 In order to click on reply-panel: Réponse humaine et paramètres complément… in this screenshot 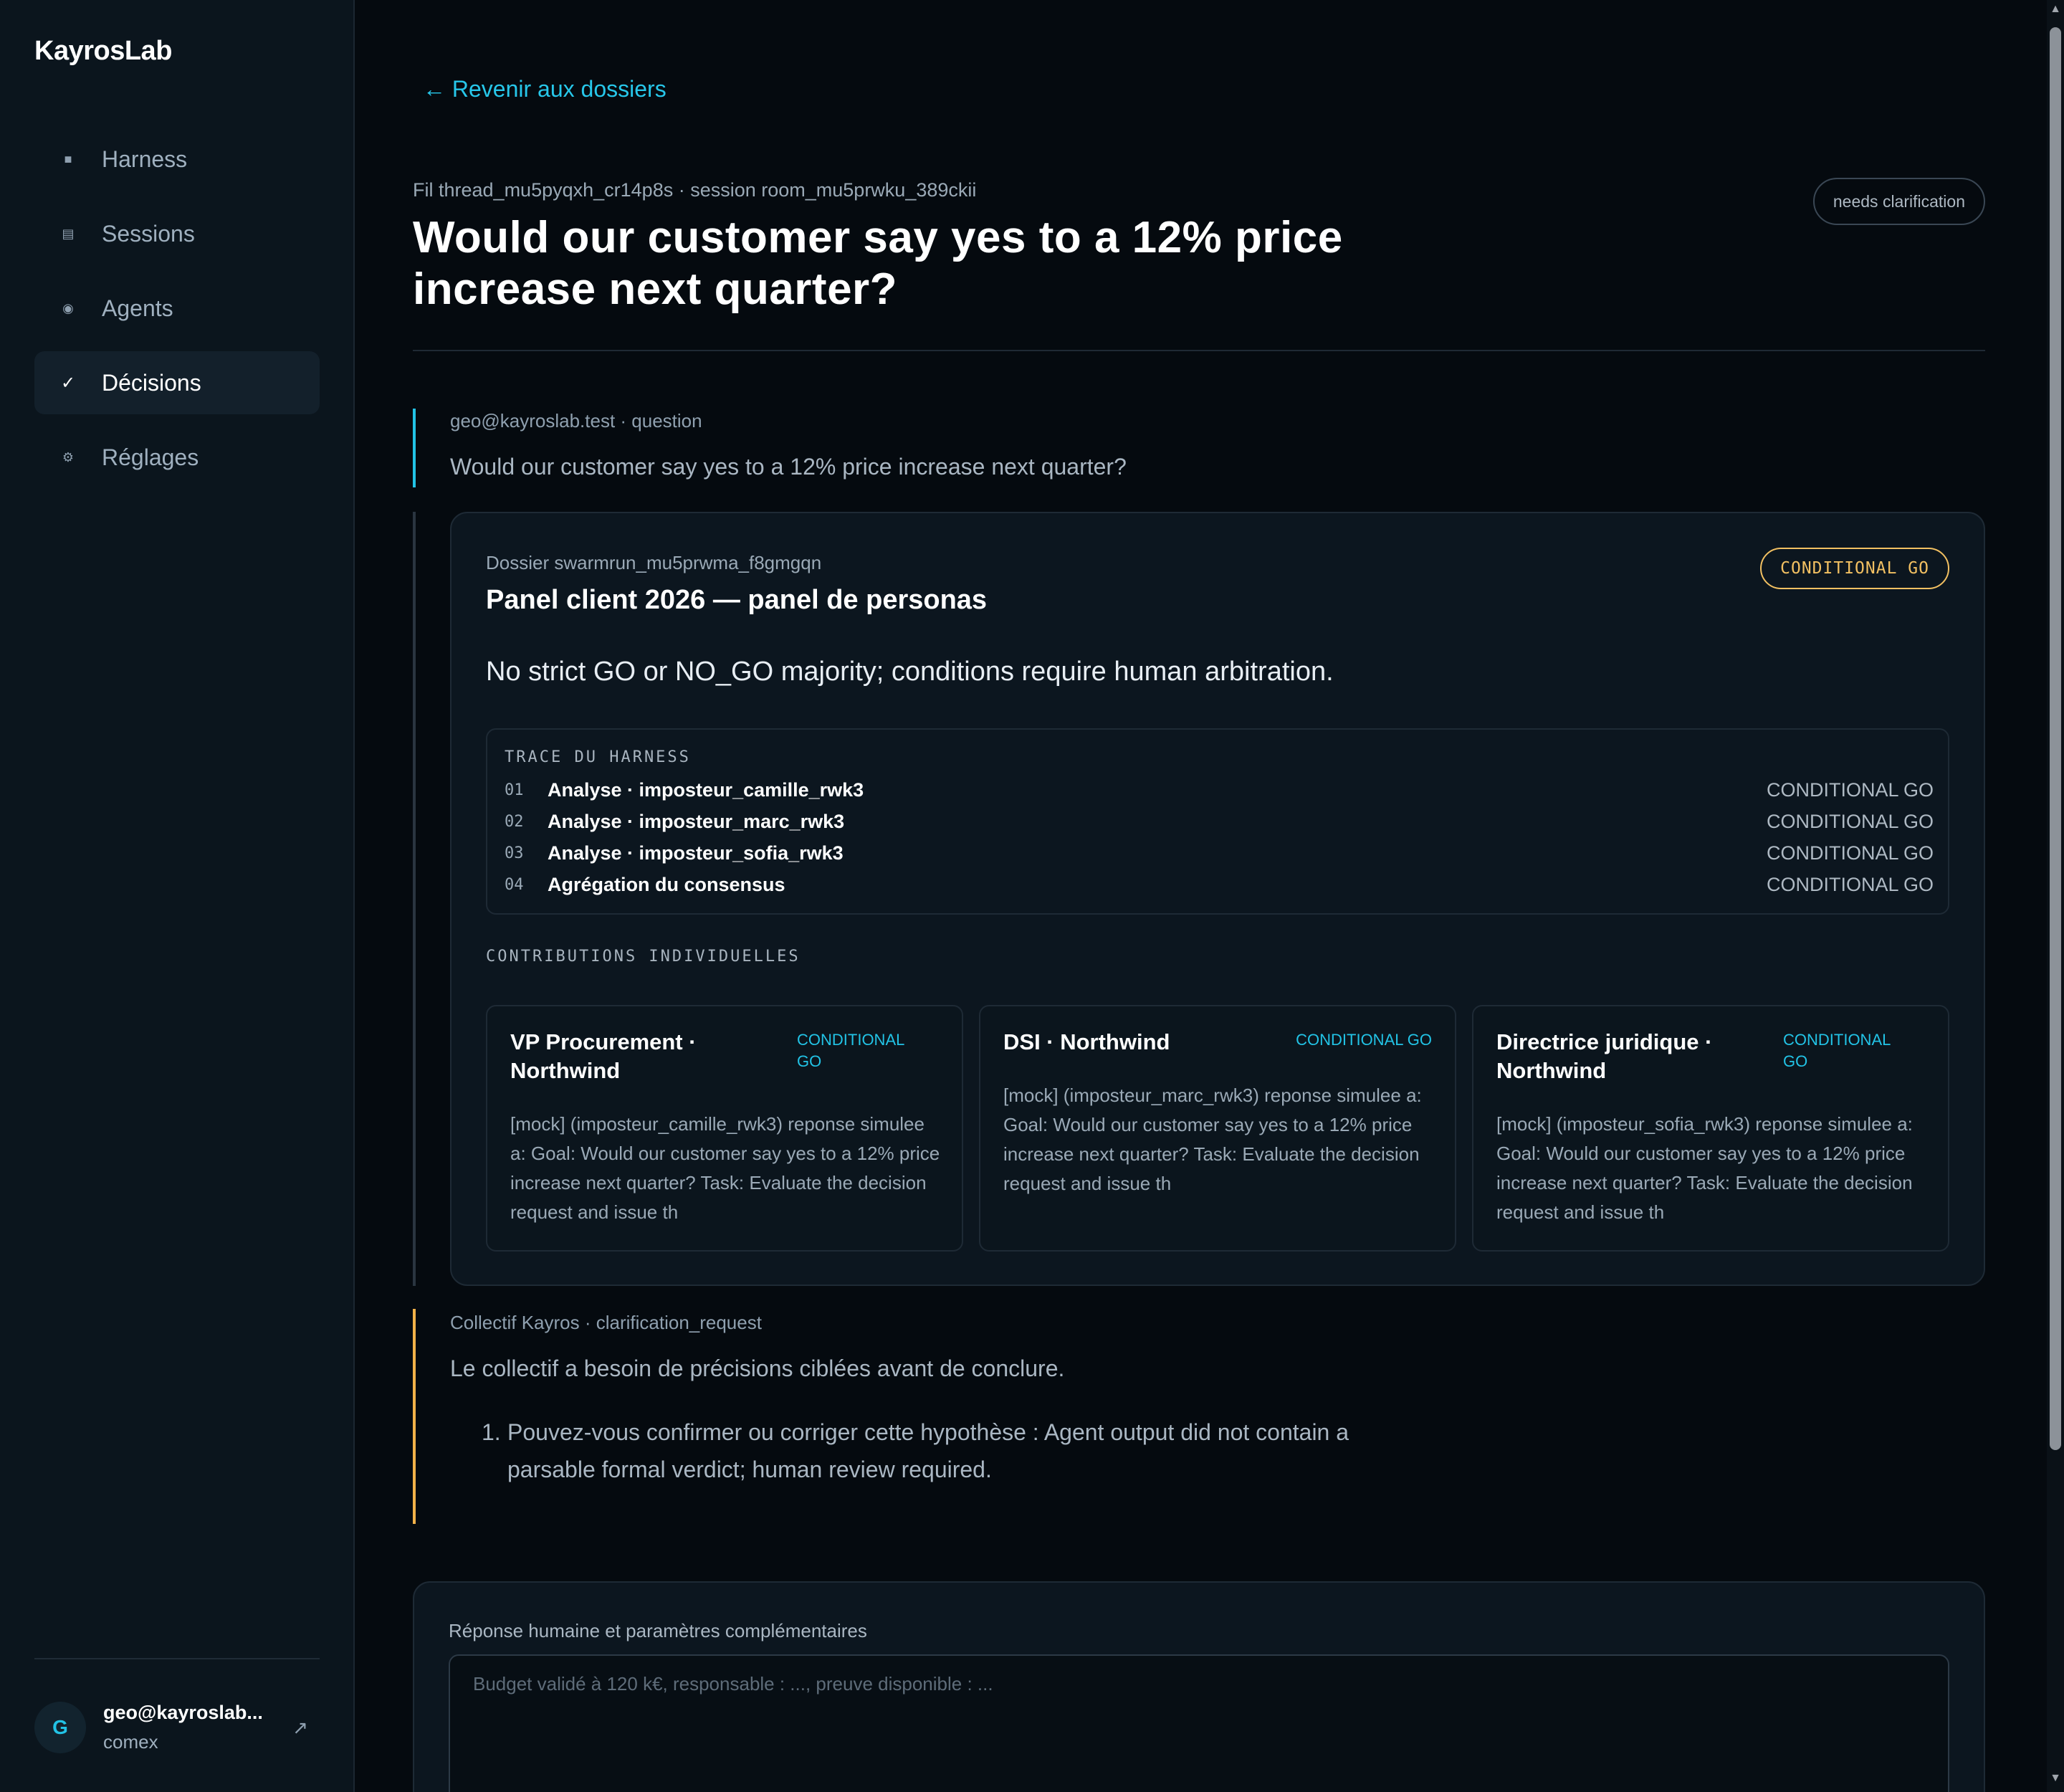, I will do `click(1199, 1687)`.